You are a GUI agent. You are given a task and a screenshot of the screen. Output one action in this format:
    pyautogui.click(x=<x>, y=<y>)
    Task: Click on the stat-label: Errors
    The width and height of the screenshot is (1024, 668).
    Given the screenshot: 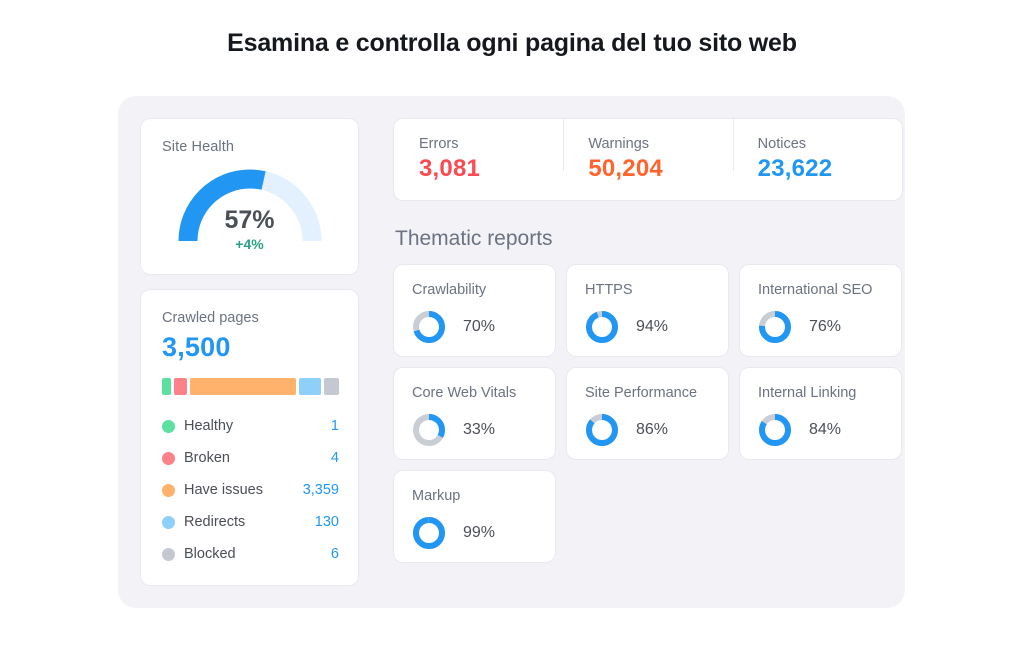 What is the action you would take?
    pyautogui.click(x=439, y=144)
    